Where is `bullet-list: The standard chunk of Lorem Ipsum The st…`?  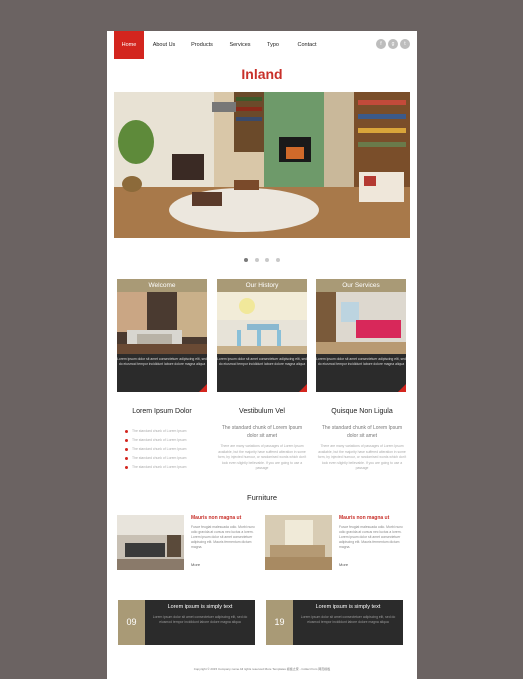
bullet-list: The standard chunk of Lorem Ipsum The st… is located at coordinates (169, 449).